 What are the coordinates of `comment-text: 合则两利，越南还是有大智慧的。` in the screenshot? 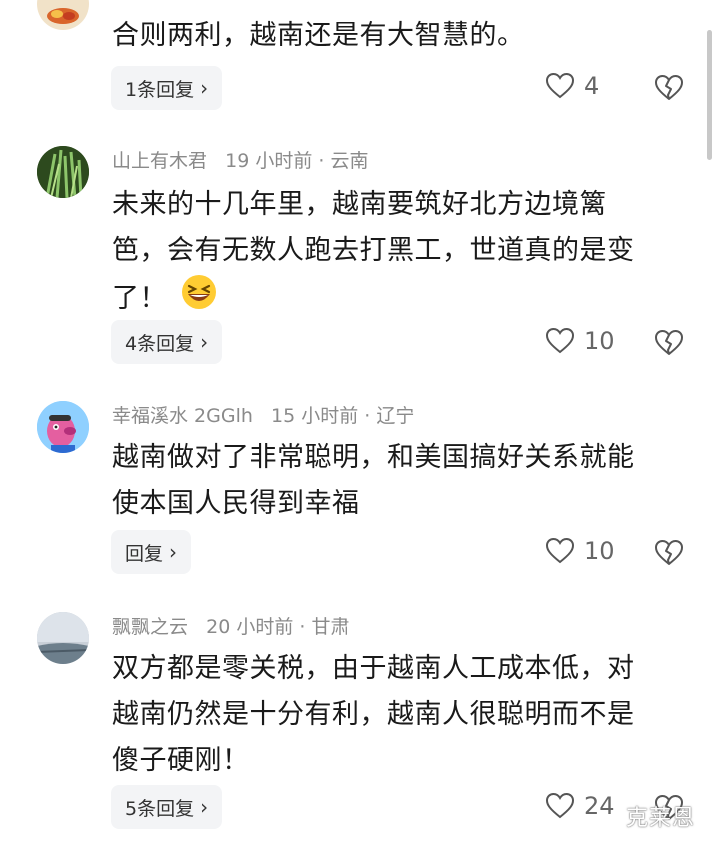 It's located at (318, 35).